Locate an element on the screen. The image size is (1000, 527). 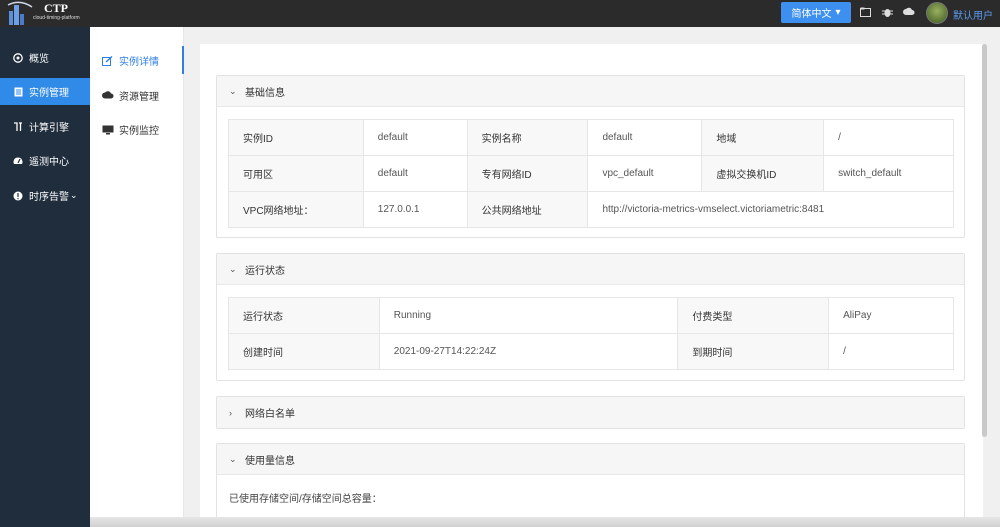
language-label: 简体中文 is located at coordinates (811, 14).